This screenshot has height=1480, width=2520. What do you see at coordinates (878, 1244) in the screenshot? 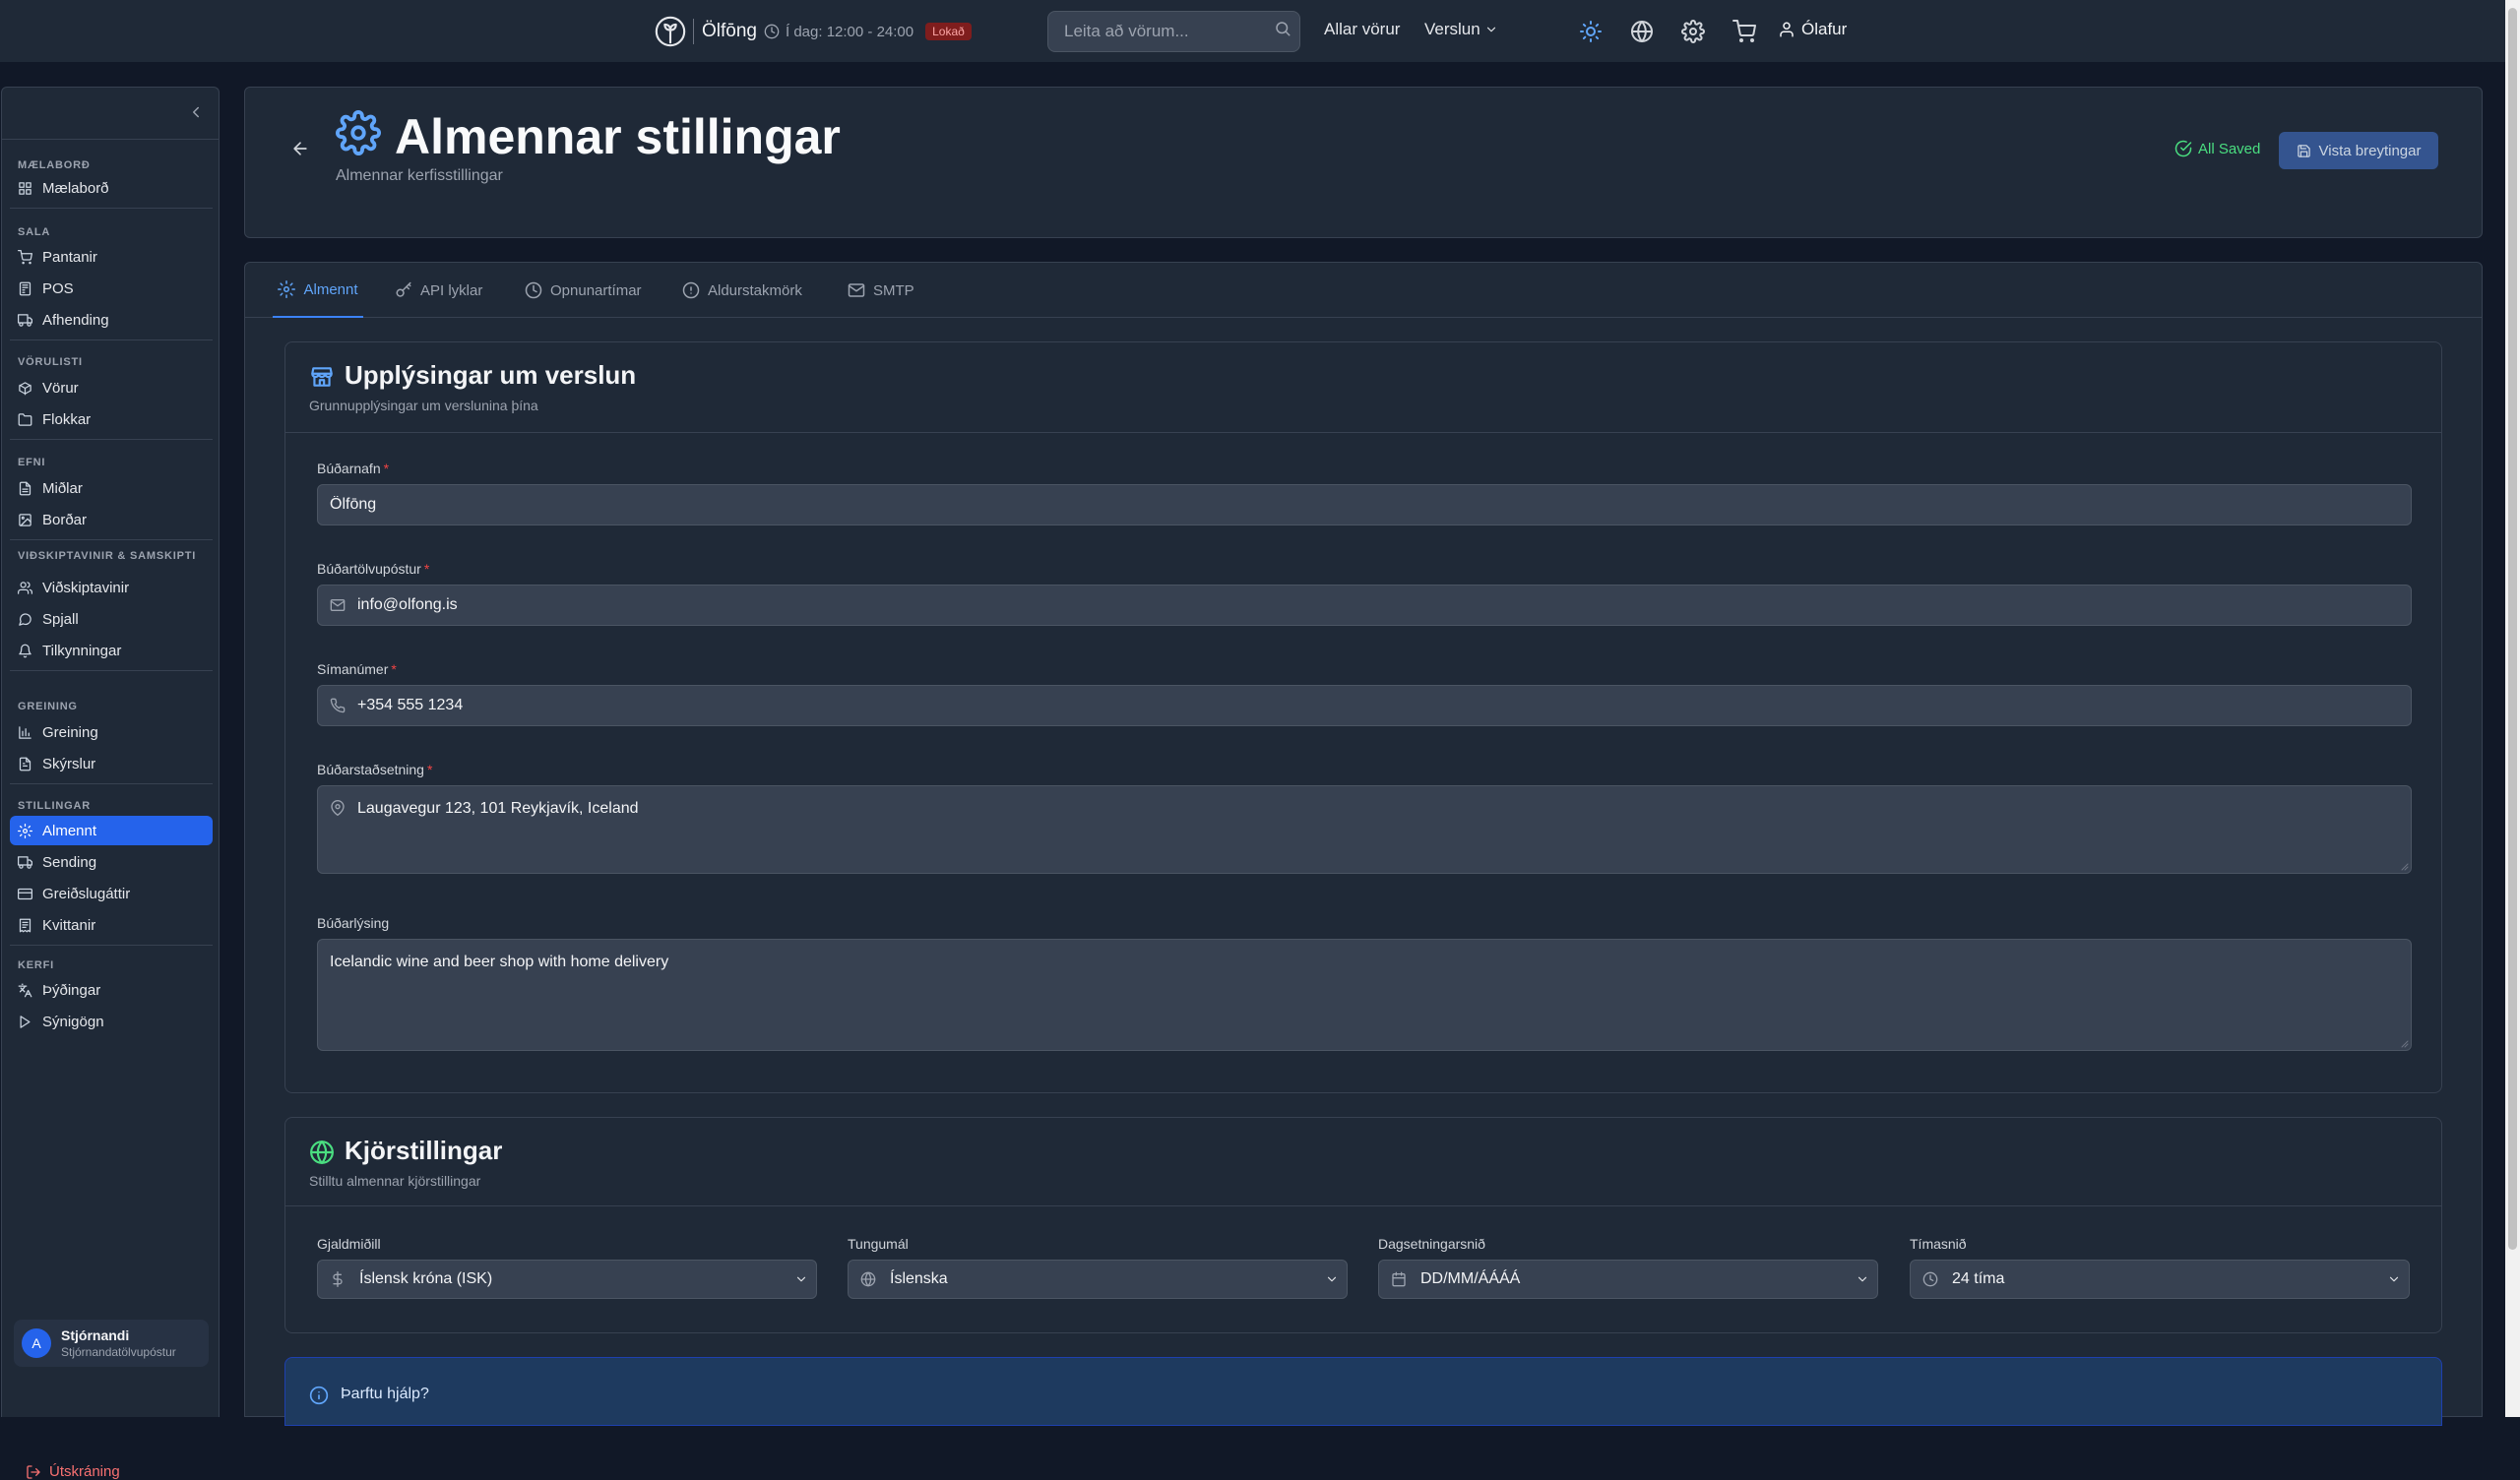
I see `language-label: Tungumál` at bounding box center [878, 1244].